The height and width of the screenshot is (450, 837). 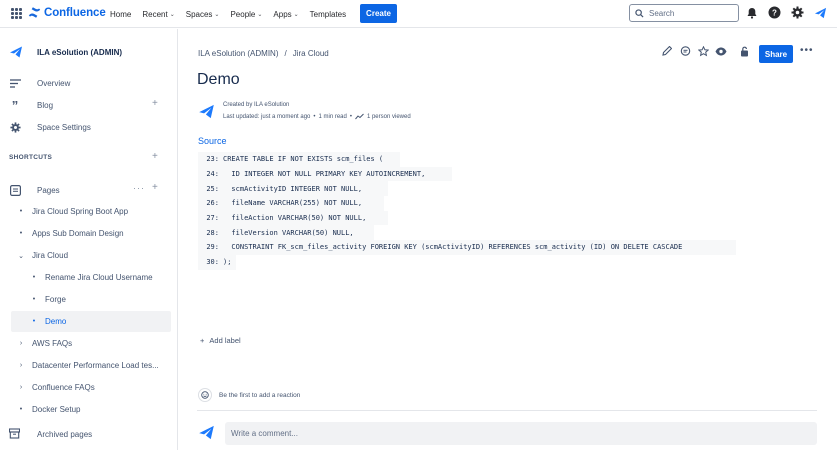 What do you see at coordinates (203, 14) in the screenshot?
I see `nav-spaces: Spaces ⌄` at bounding box center [203, 14].